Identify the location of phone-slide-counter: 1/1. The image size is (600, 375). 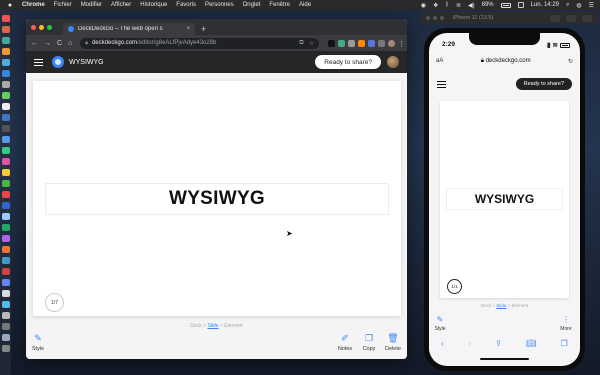
(454, 286).